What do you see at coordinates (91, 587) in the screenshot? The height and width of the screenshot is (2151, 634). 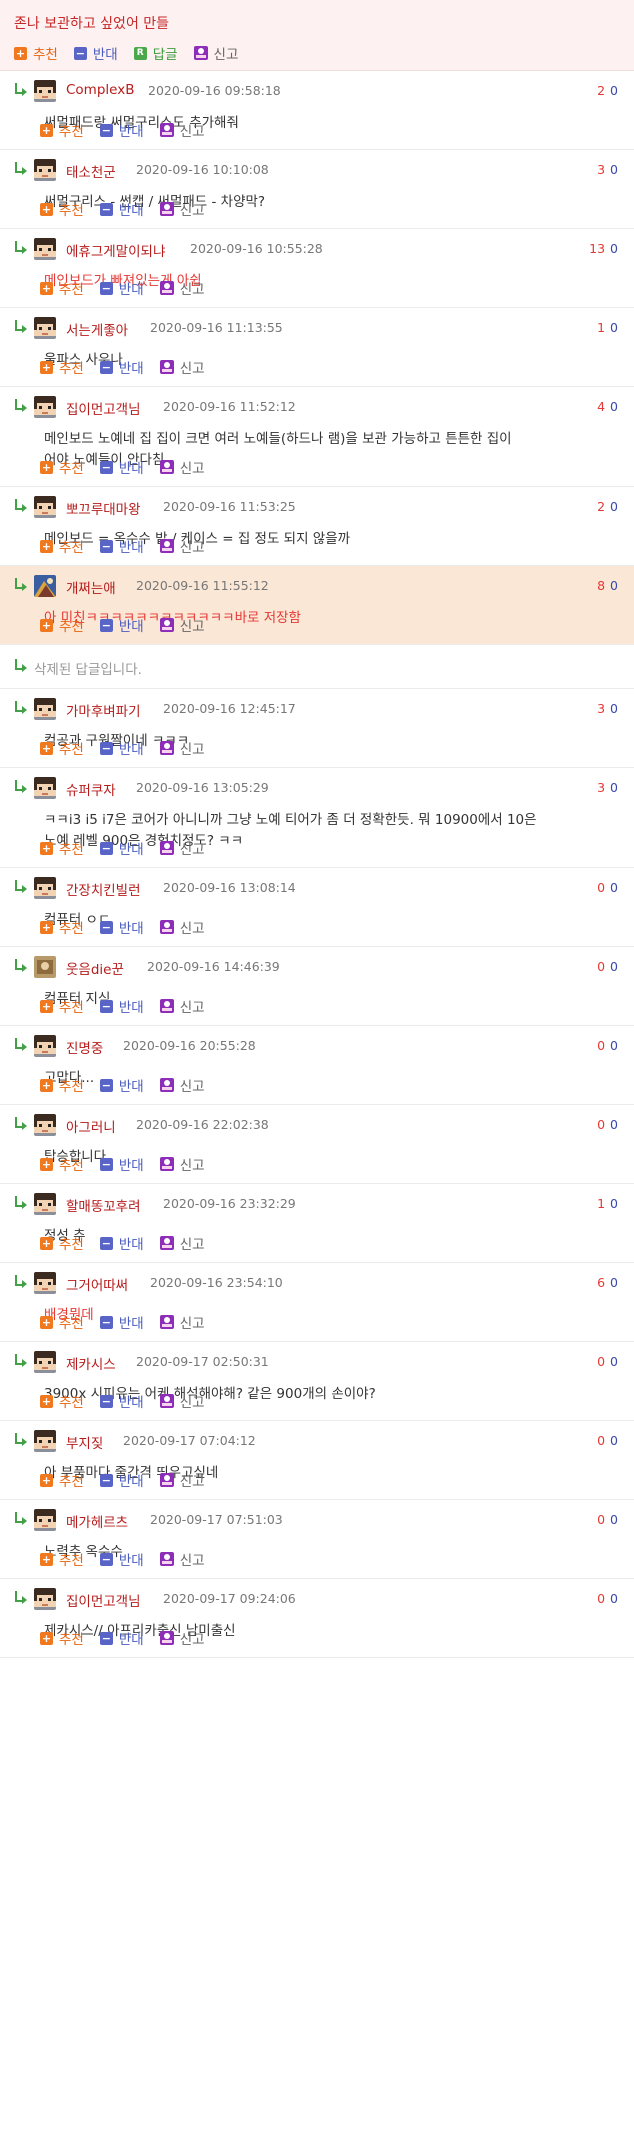 I see `comment-author: 개쩌는애` at bounding box center [91, 587].